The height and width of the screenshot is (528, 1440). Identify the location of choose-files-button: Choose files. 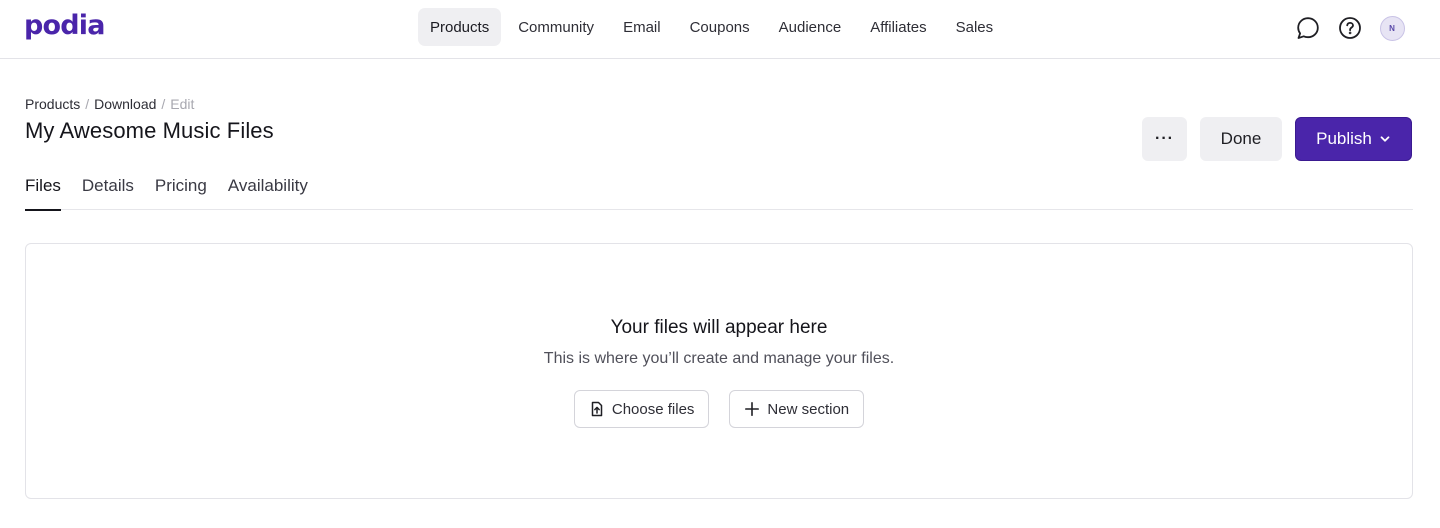
(641, 409).